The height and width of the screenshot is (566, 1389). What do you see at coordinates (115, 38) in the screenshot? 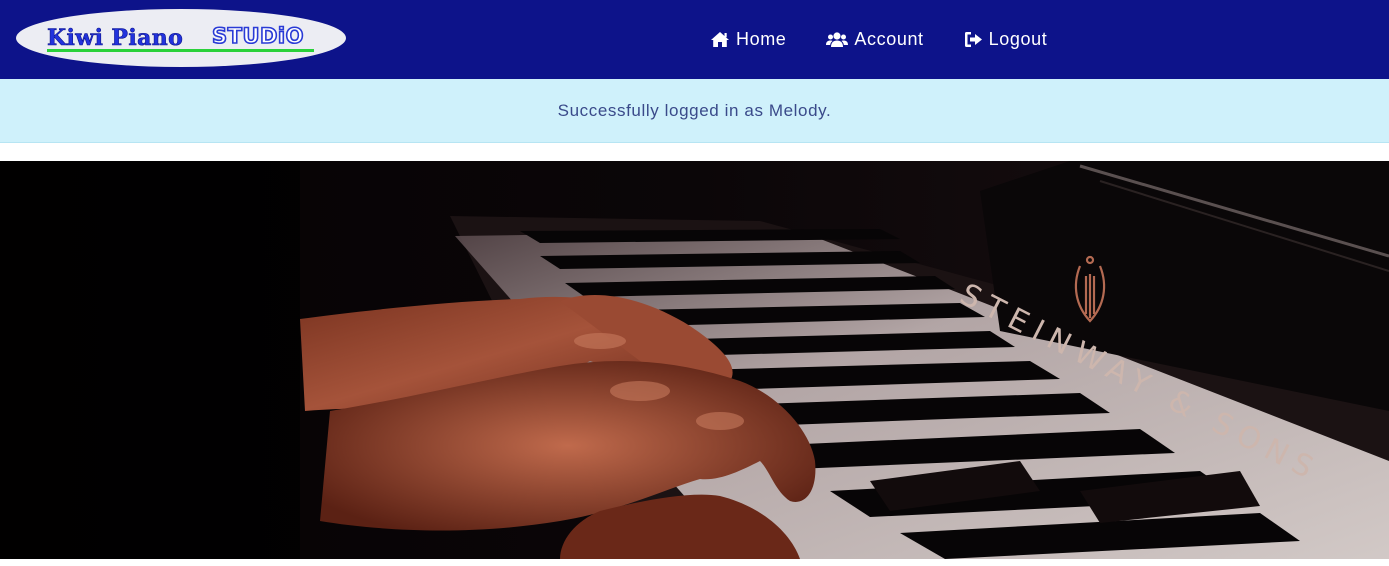
I see `svg-text: Kiwi Piano` at bounding box center [115, 38].